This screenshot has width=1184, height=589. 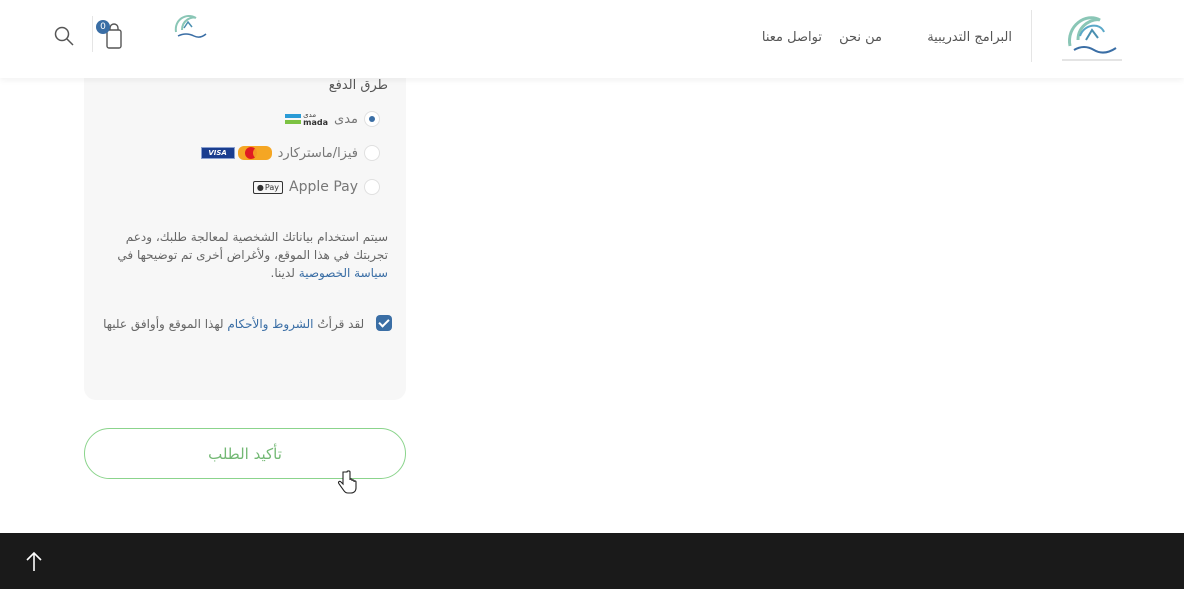 I want to click on visa-mastercard-logo-icon: VISA, so click(x=236, y=153).